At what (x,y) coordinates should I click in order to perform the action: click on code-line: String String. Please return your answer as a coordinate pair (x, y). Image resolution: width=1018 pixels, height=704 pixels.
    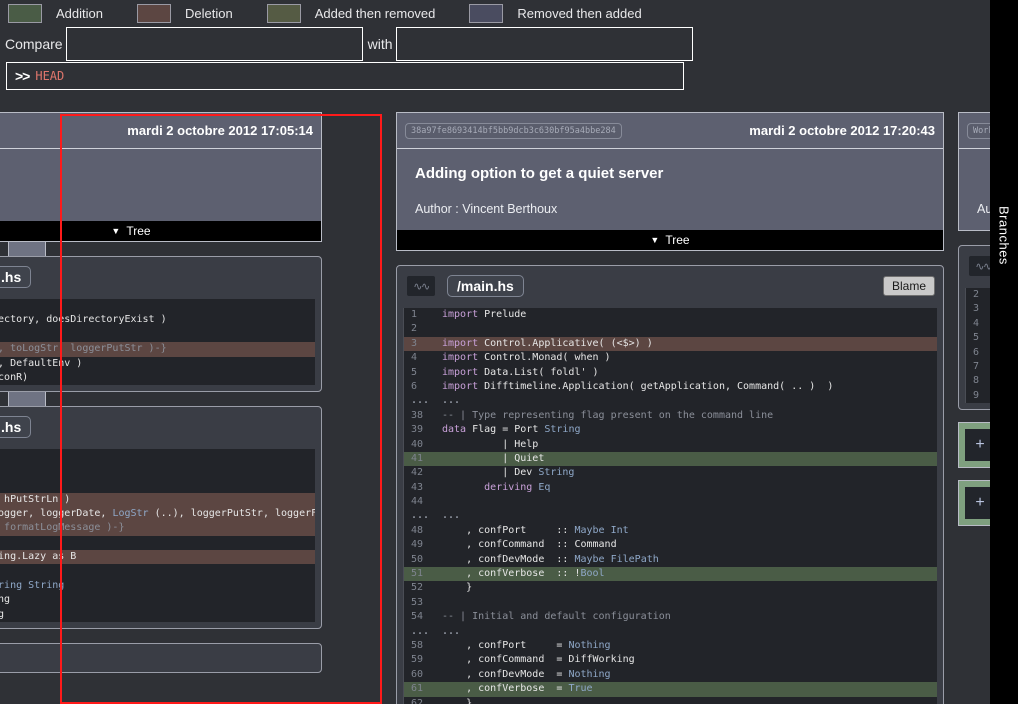
    Looking at the image, I should click on (157, 586).